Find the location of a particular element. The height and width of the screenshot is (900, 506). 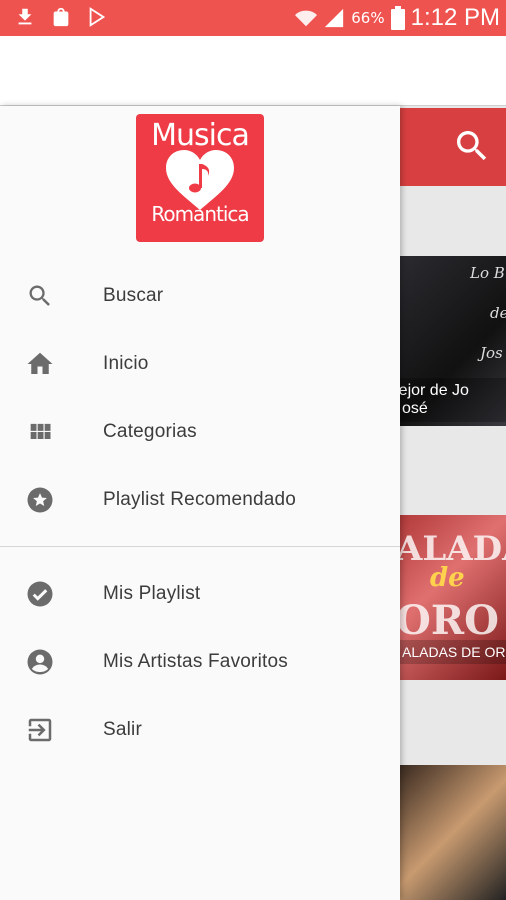

download-icon is located at coordinates (25, 16).